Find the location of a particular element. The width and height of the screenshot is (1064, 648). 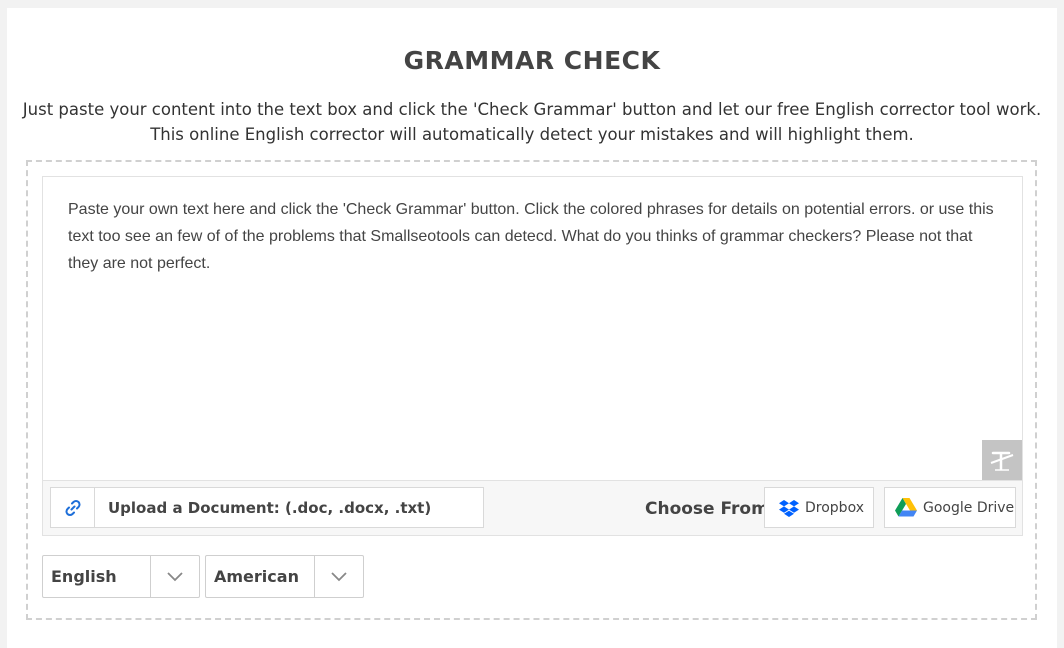

variant-select: American is located at coordinates (284, 576).